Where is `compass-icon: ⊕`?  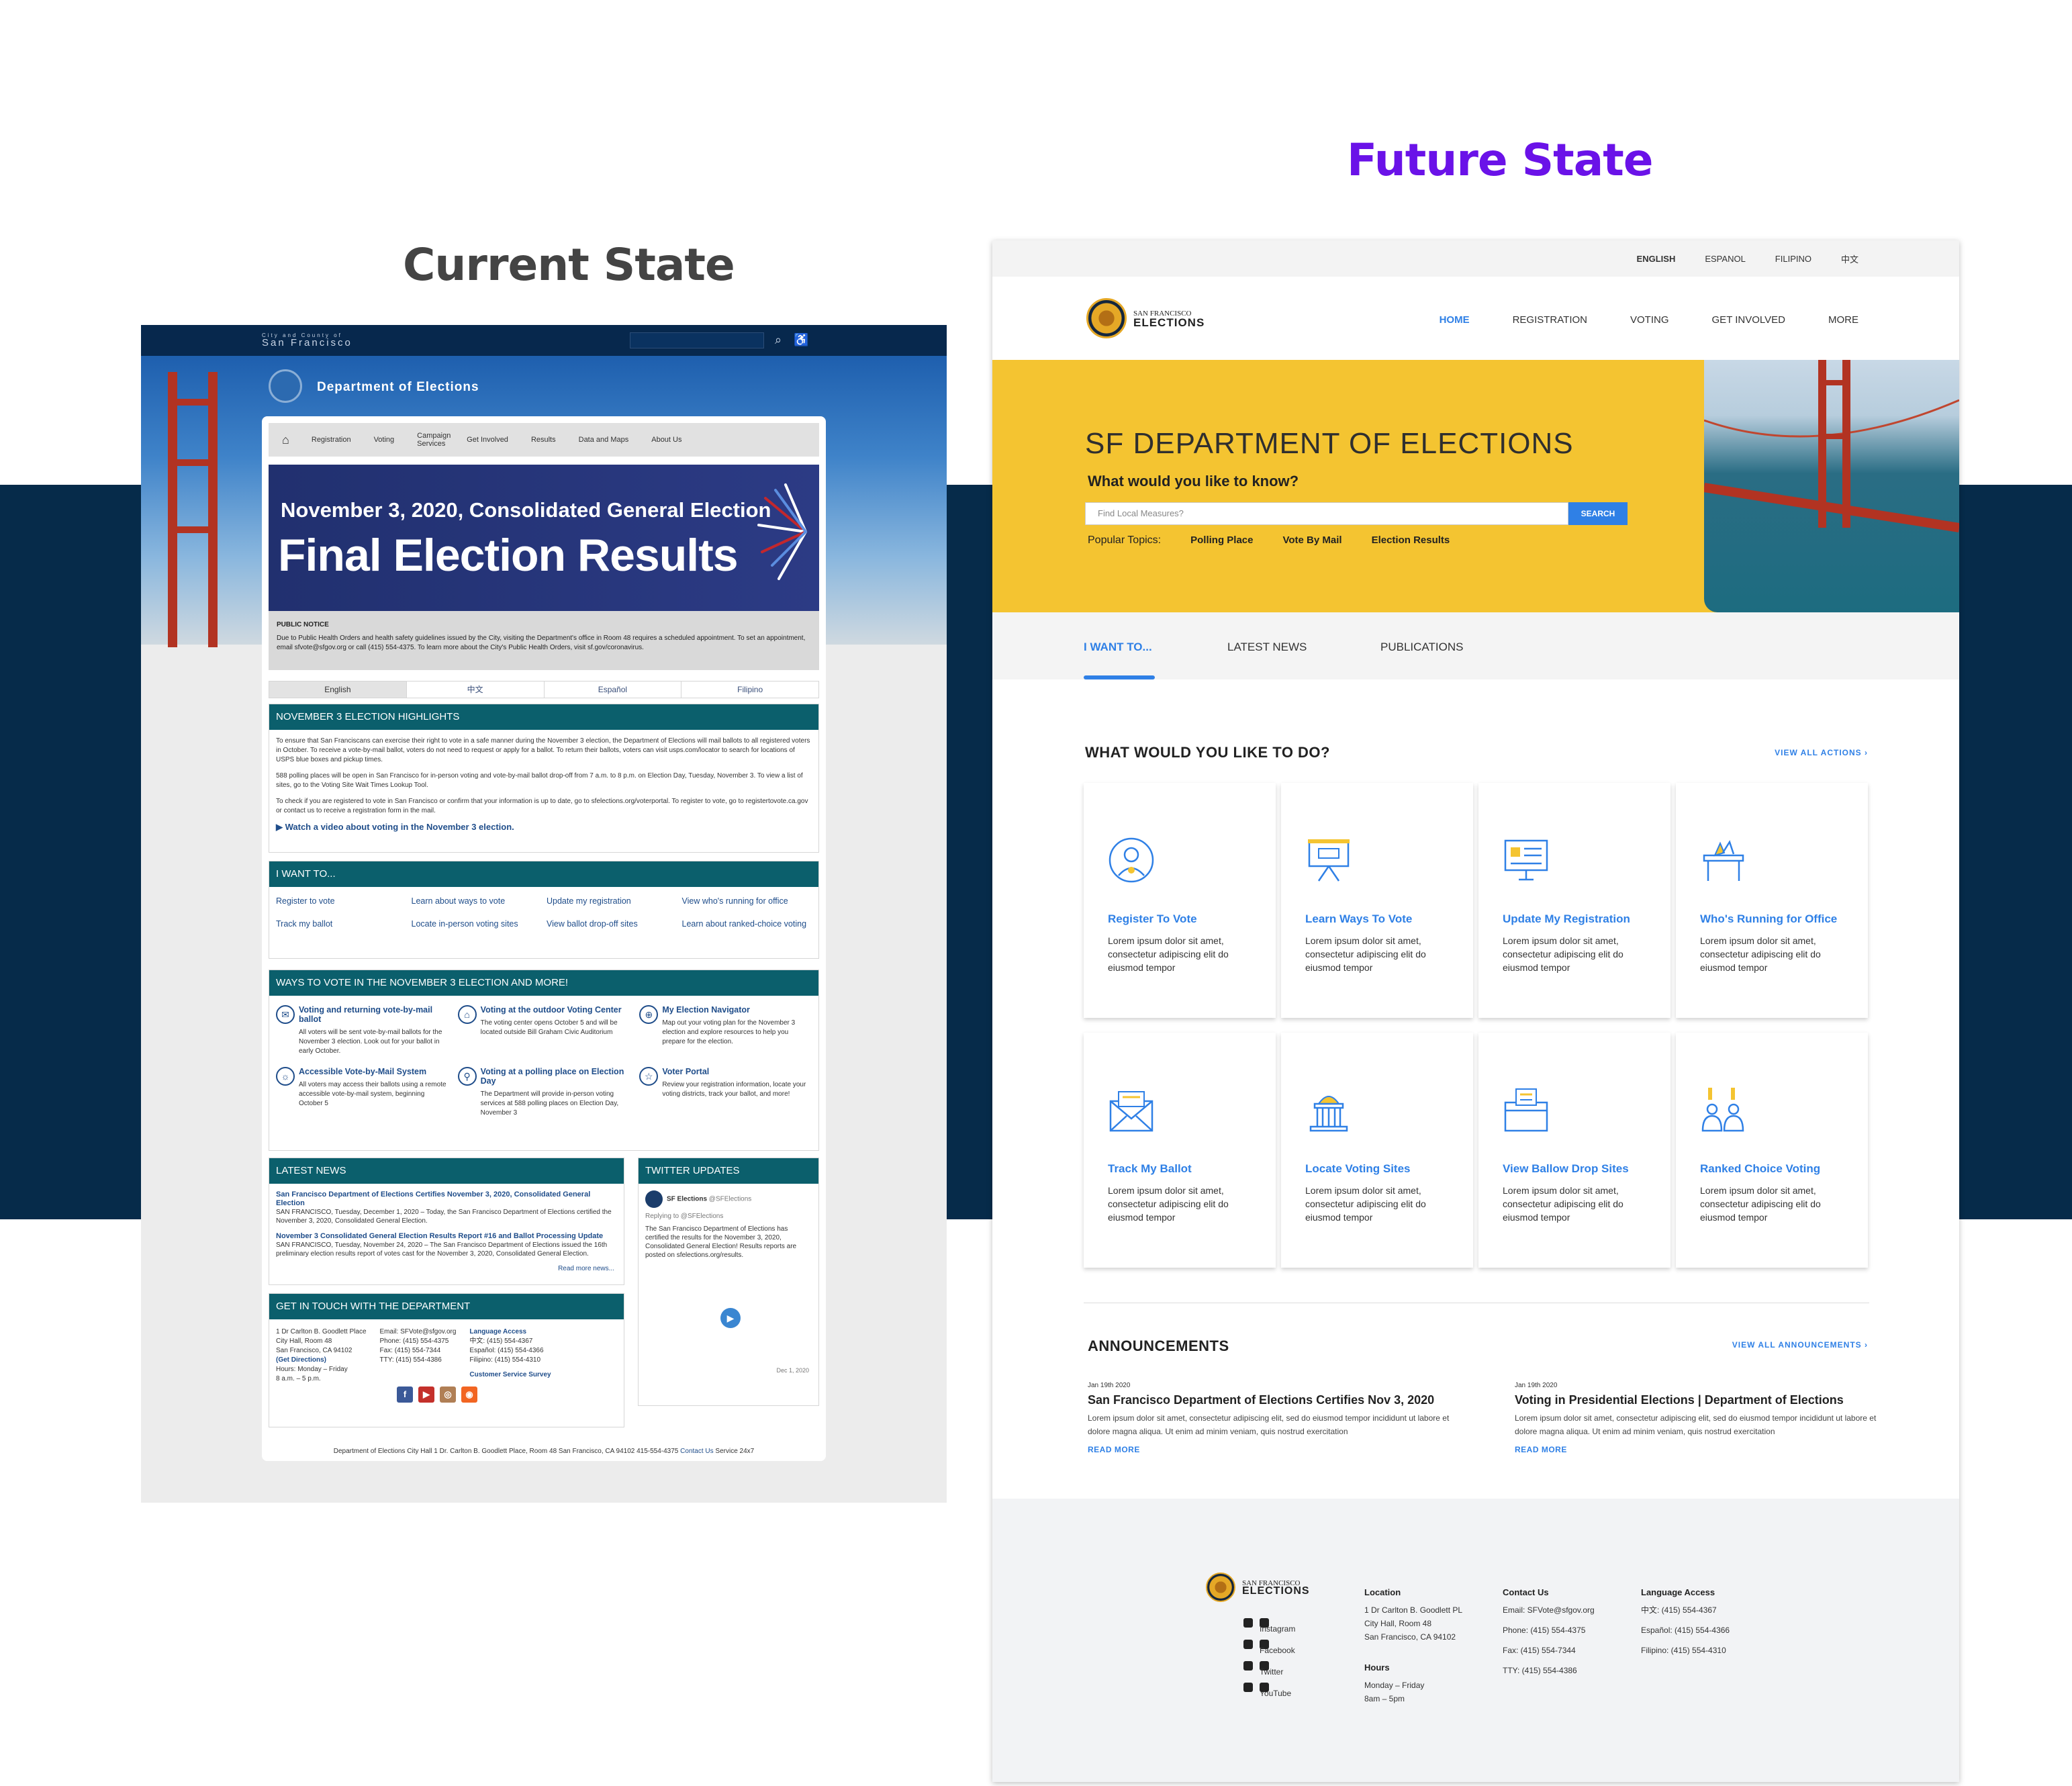 compass-icon: ⊕ is located at coordinates (649, 1014).